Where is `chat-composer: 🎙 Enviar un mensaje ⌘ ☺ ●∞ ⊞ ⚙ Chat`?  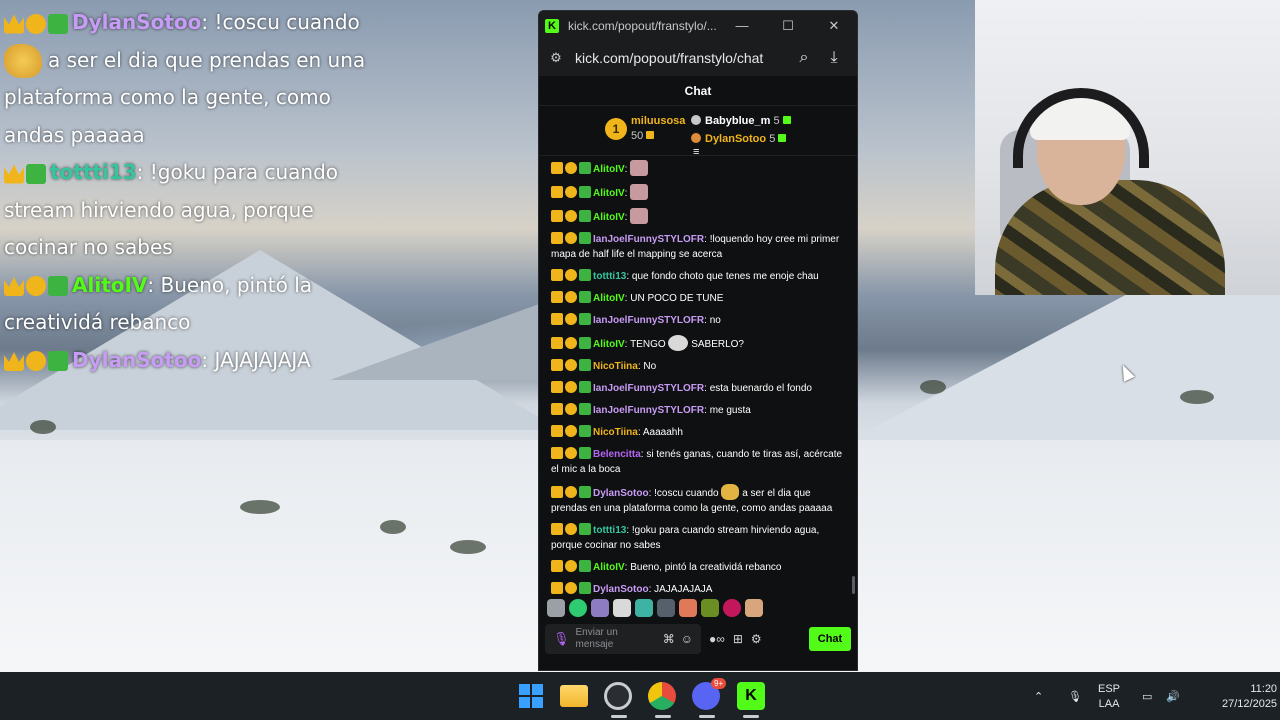
chat-composer: 🎙 Enviar un mensaje ⌘ ☺ ●∞ ⊞ ⚙ Chat is located at coordinates (698, 639).